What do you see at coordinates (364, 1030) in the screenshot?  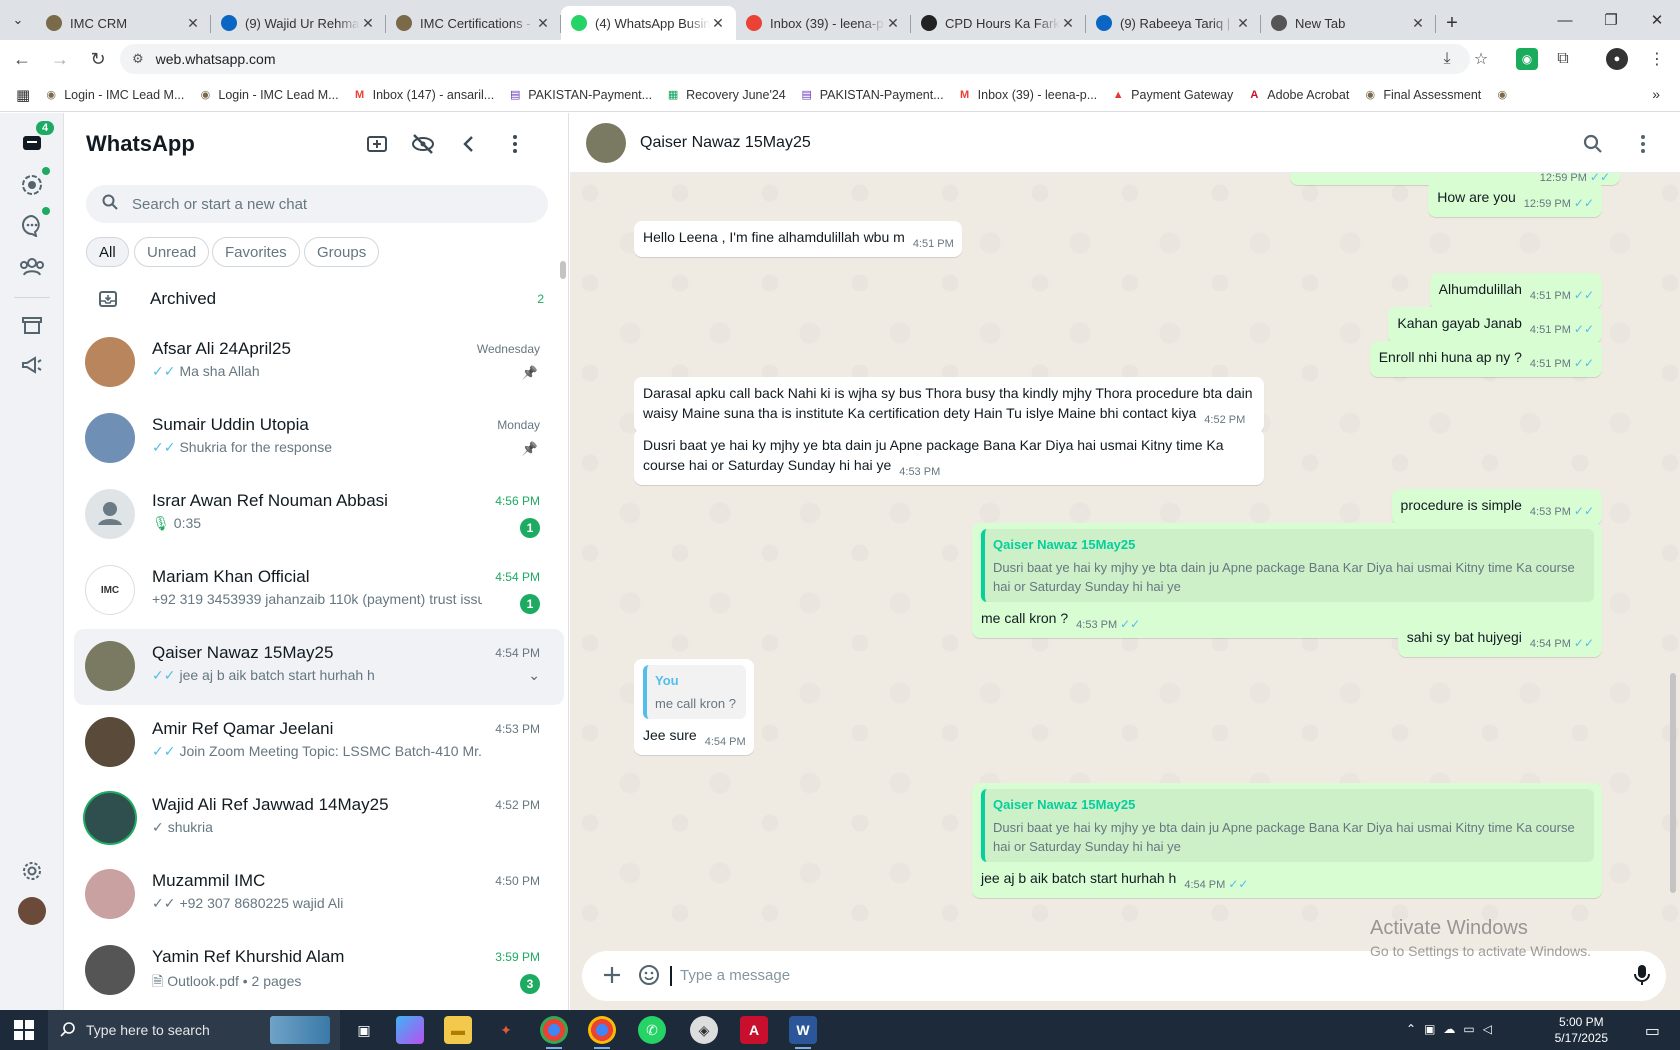 I see `task-view-icon: ▣` at bounding box center [364, 1030].